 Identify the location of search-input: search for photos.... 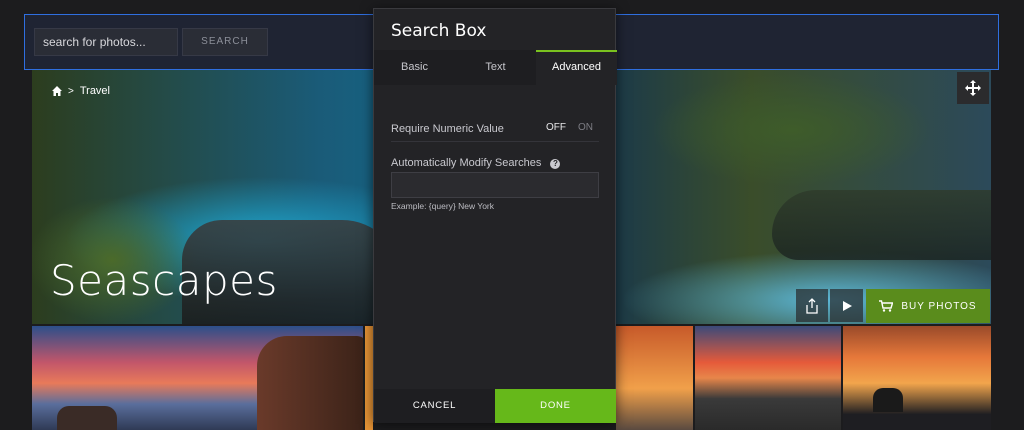
(106, 42).